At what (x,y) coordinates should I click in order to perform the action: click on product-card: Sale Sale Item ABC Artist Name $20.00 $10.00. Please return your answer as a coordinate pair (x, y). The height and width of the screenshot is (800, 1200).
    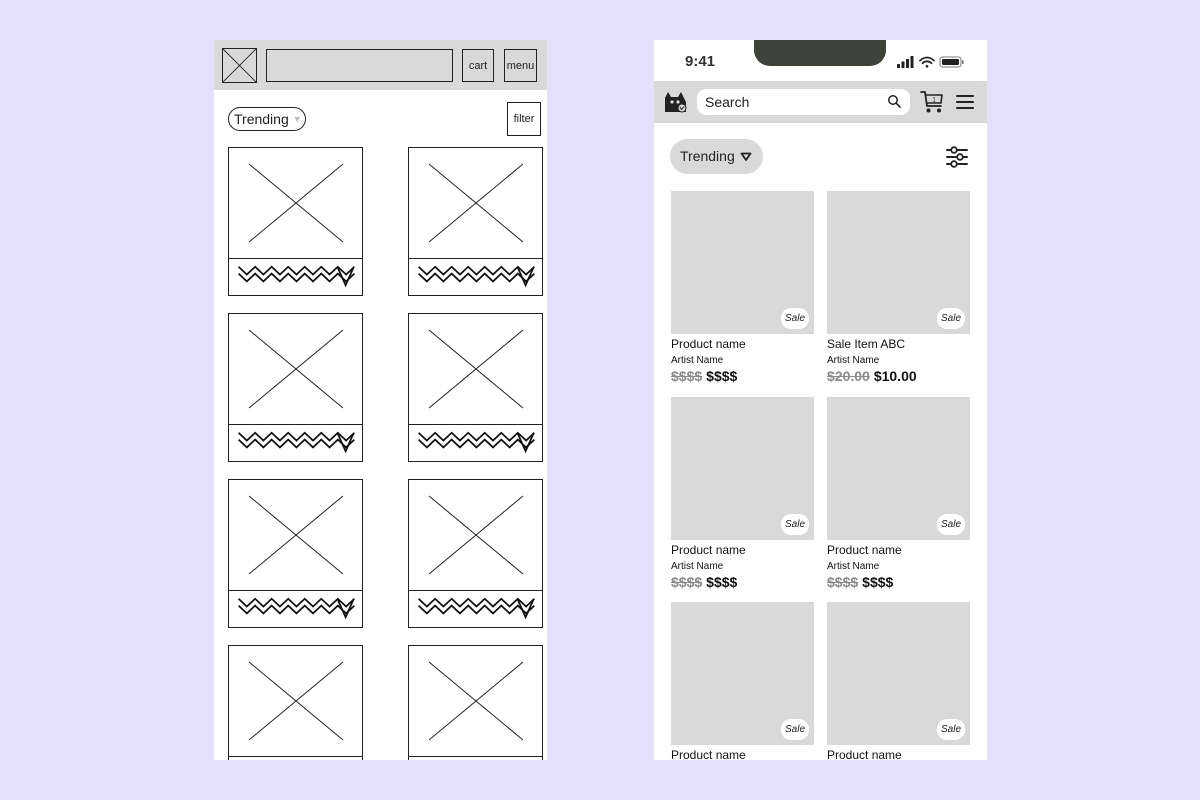
    Looking at the image, I should click on (898, 291).